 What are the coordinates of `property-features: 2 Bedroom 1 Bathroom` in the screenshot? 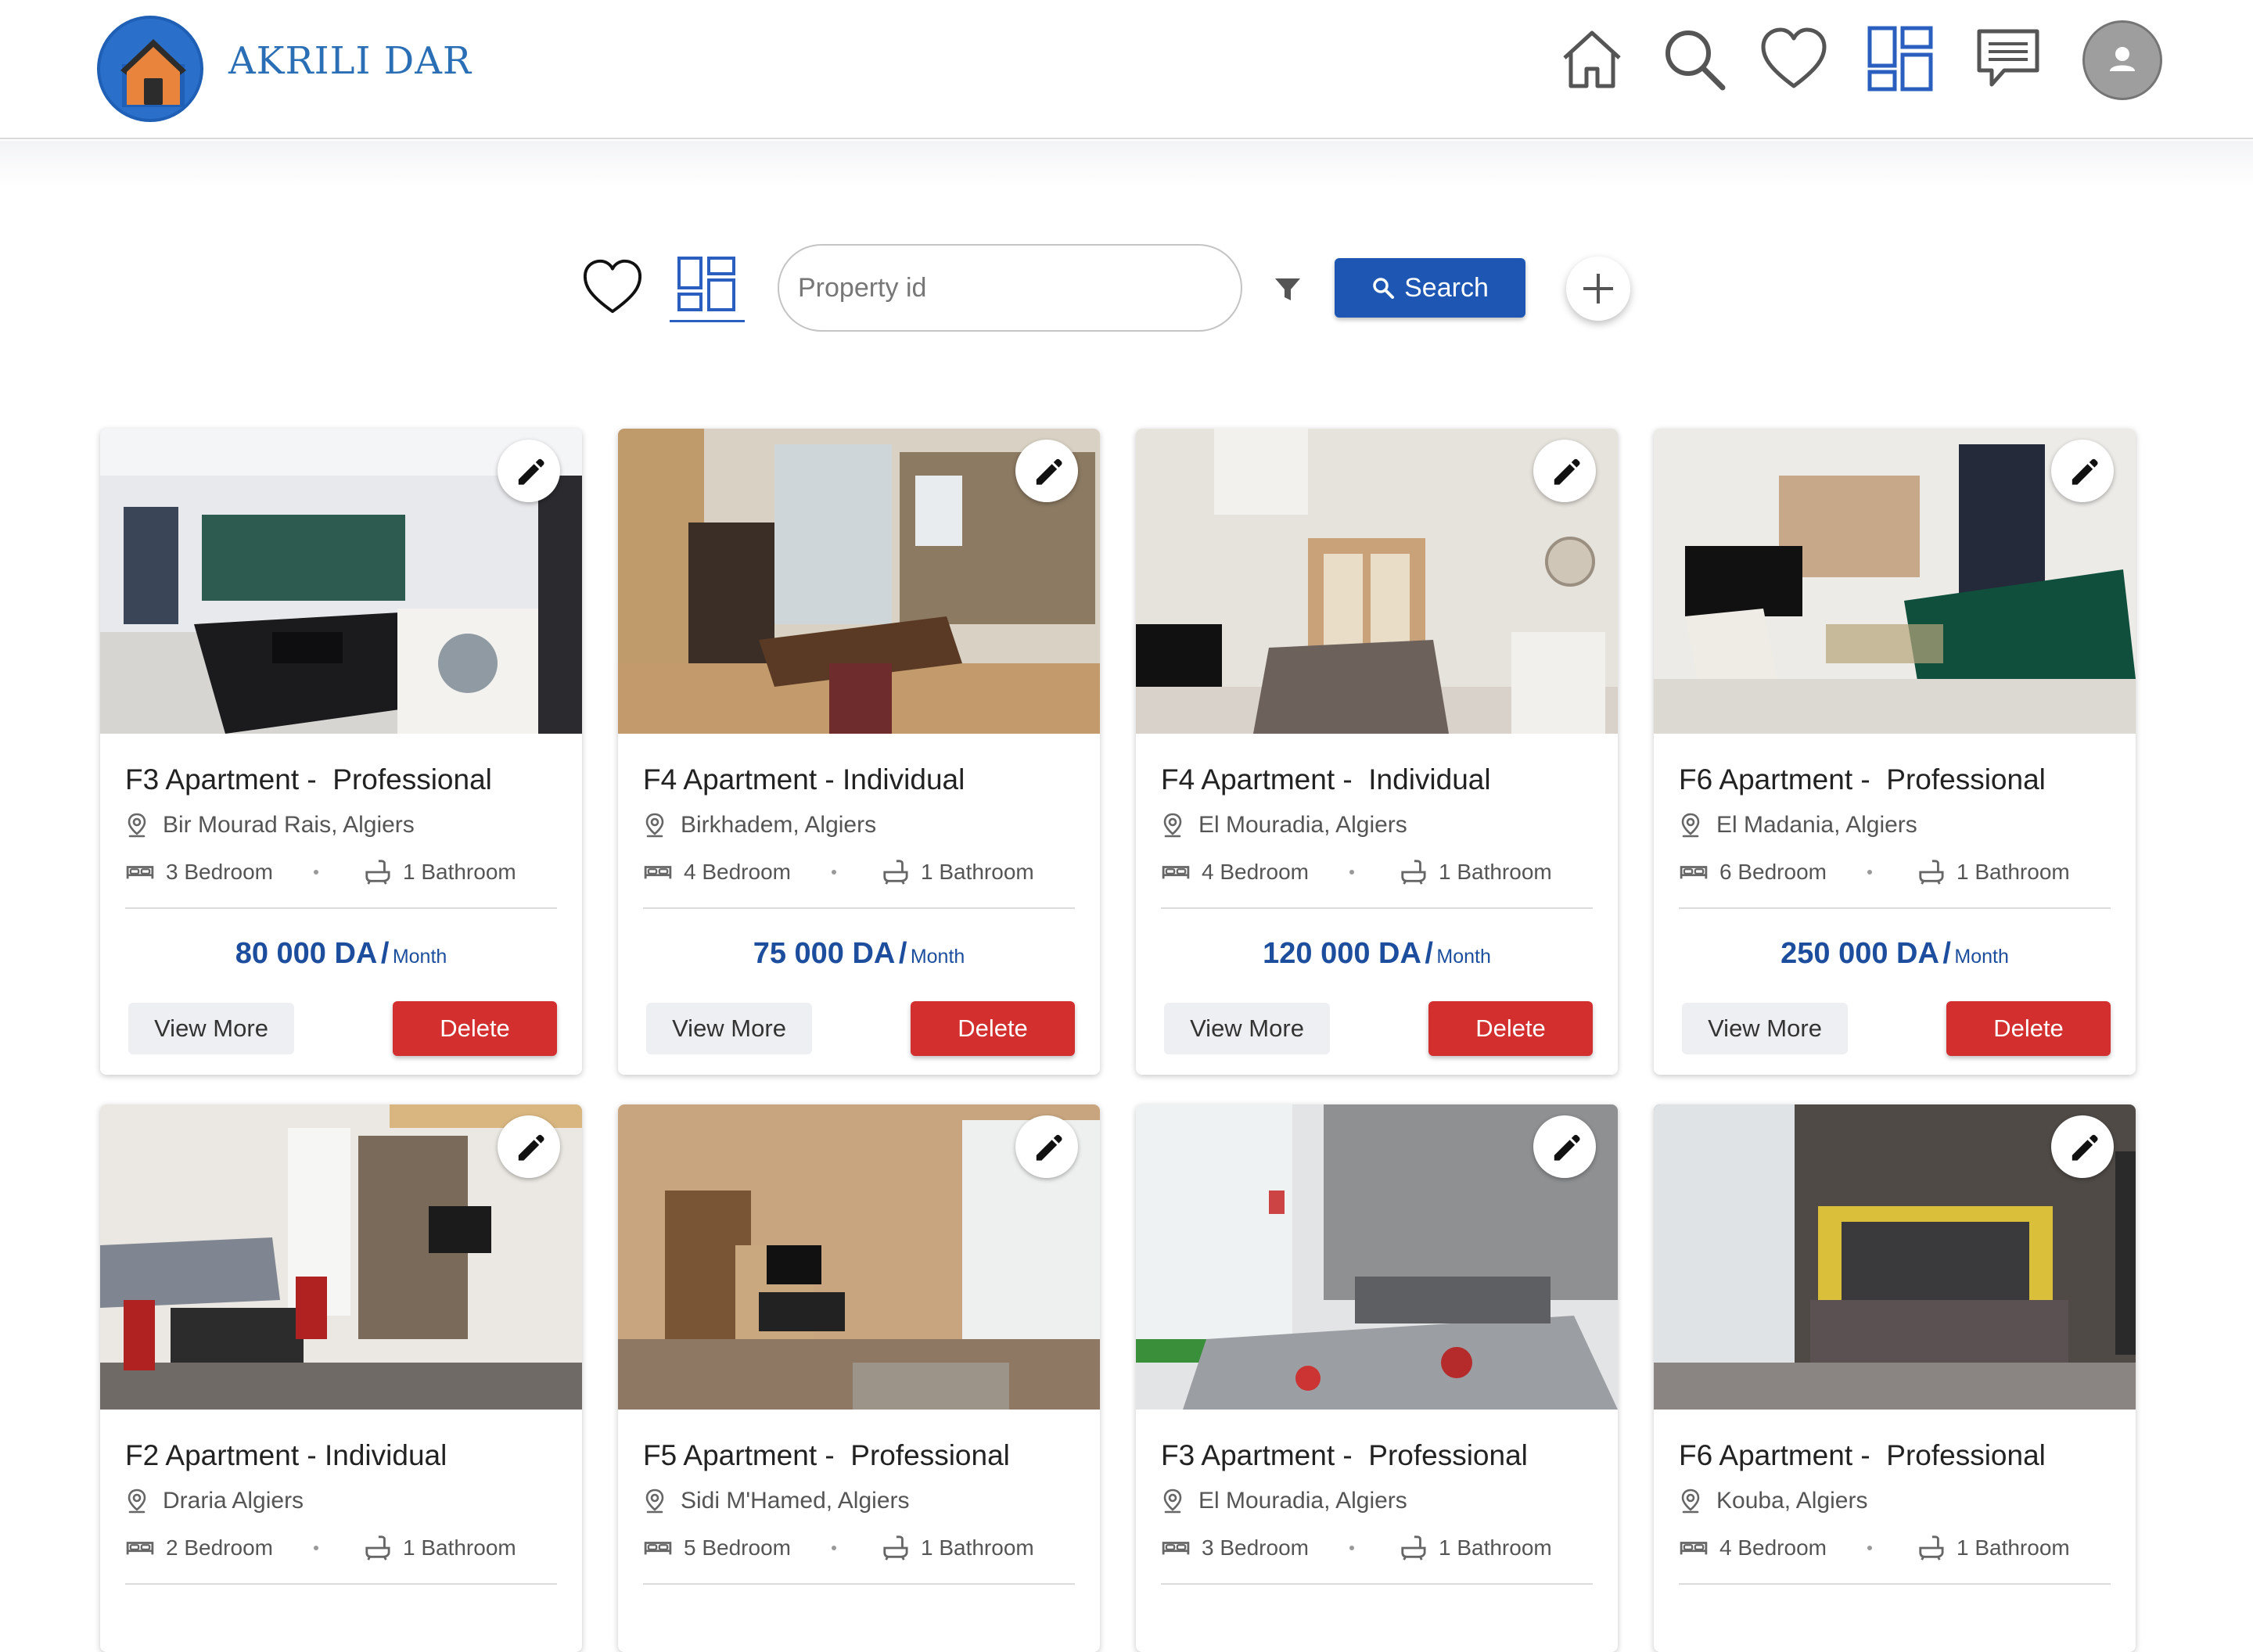 It's located at (320, 1548).